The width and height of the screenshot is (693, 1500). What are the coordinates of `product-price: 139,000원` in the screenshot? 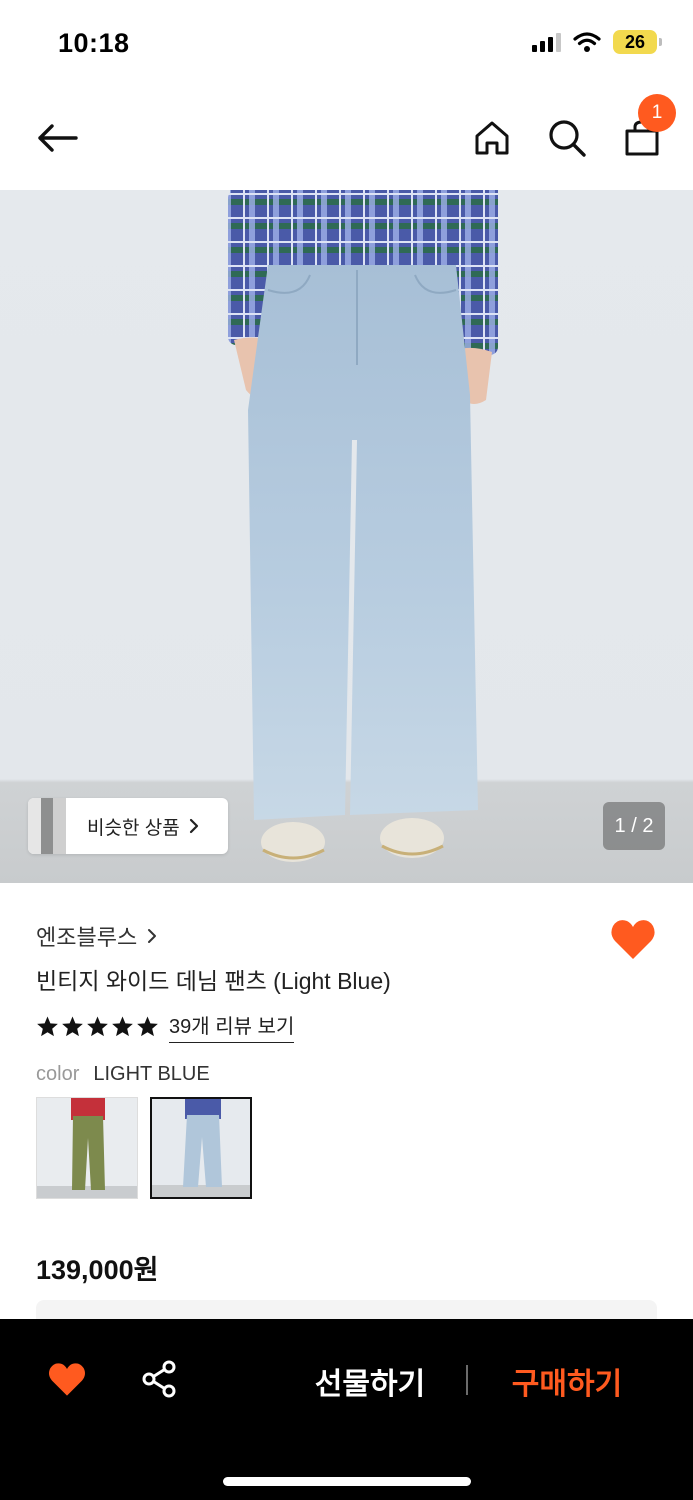 It's located at (97, 1270).